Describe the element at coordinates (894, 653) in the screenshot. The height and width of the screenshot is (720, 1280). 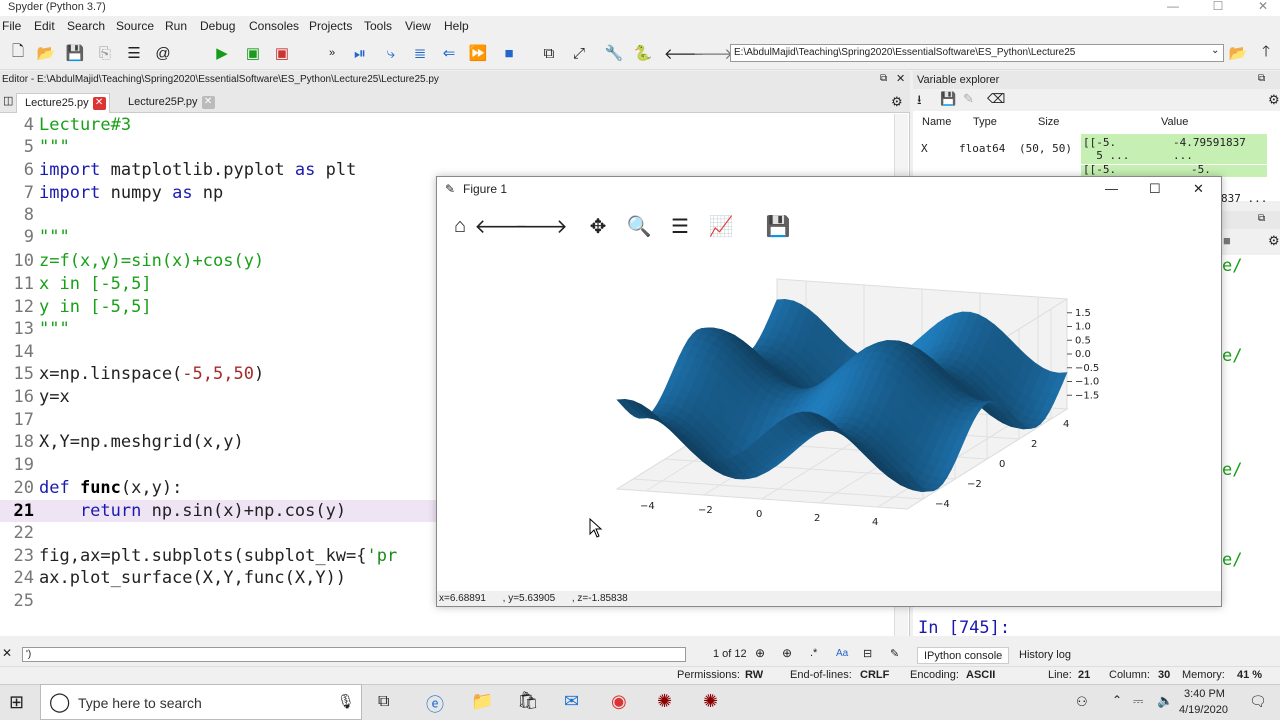
I see `highlight-icon: ✎` at that location.